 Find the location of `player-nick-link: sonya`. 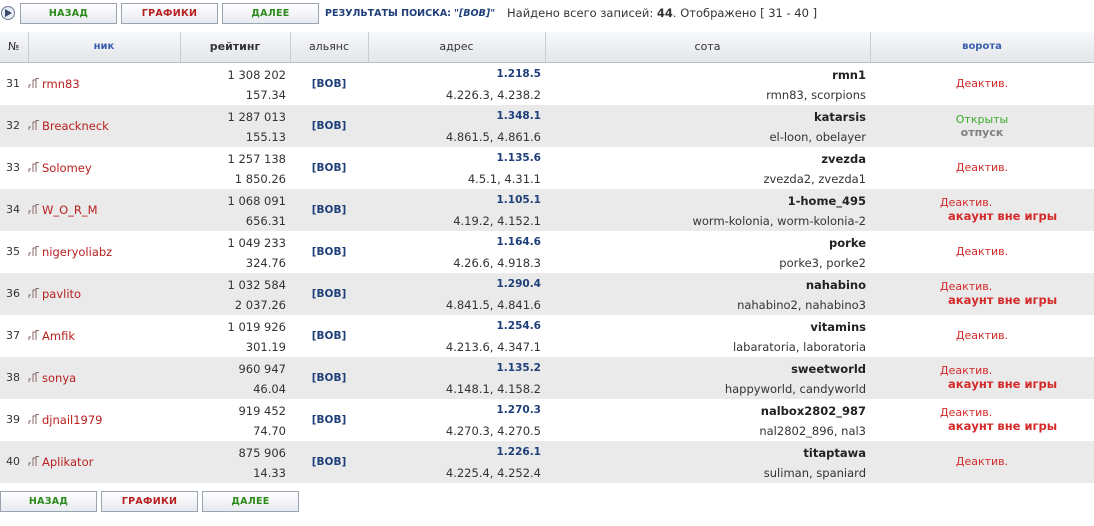

player-nick-link: sonya is located at coordinates (59, 378).